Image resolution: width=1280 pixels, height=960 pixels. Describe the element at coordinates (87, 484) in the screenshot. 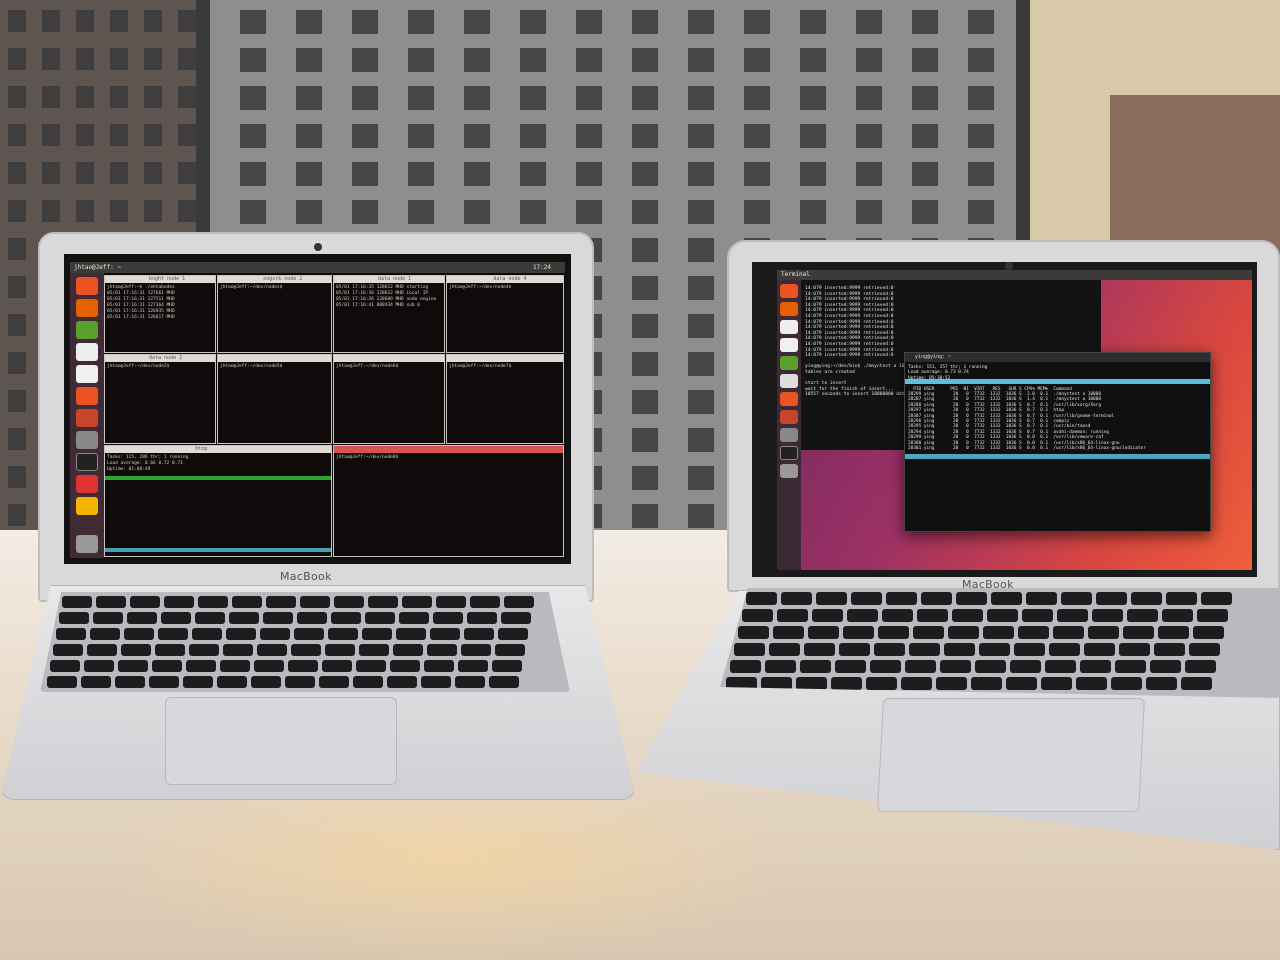

I see `tilix-icon` at that location.